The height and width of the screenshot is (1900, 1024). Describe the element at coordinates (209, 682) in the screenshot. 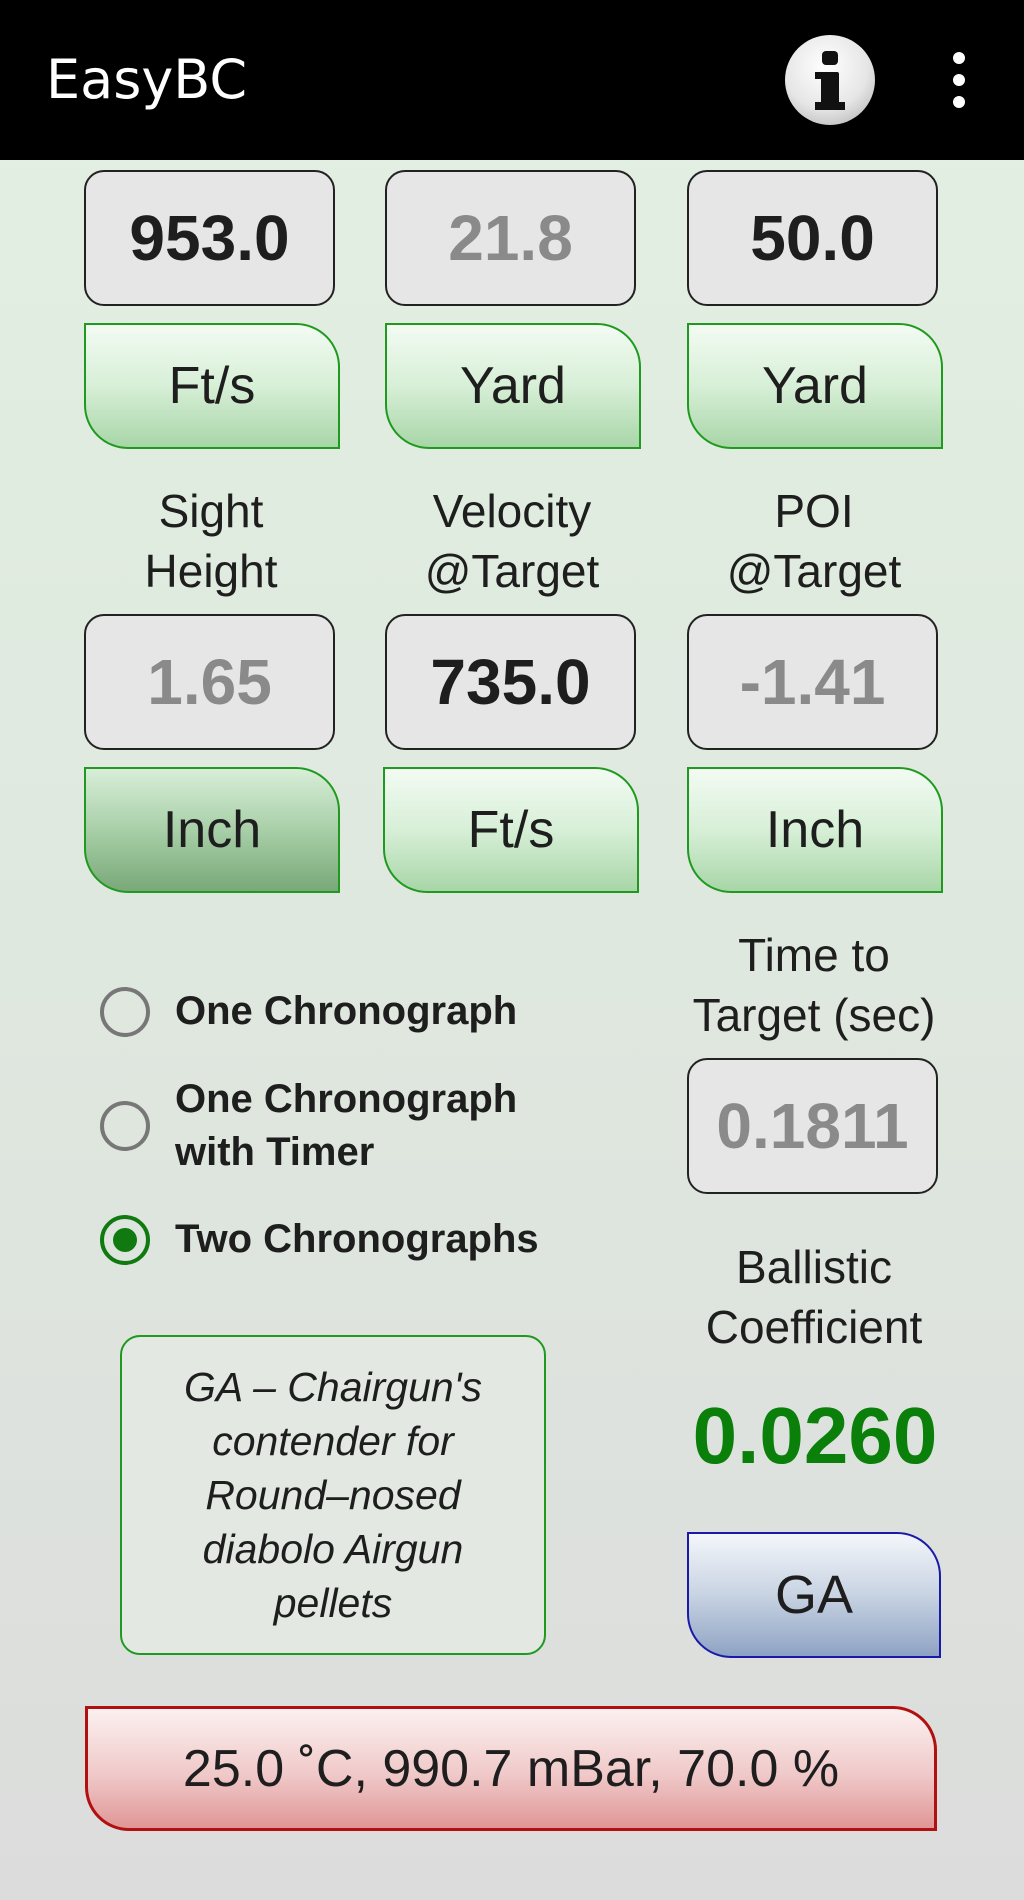

I see `sight-height-field: 1.65` at that location.